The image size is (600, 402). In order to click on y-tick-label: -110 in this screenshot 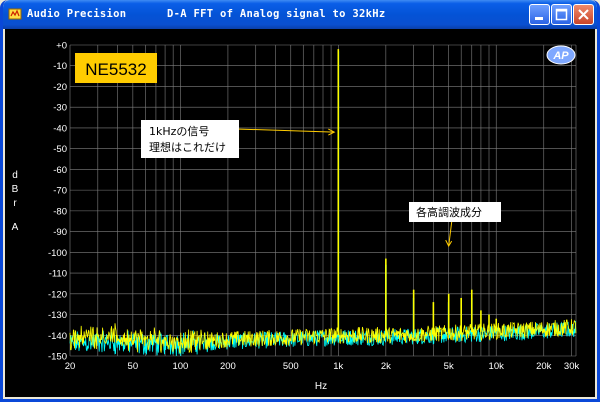, I will do `click(58, 274)`.